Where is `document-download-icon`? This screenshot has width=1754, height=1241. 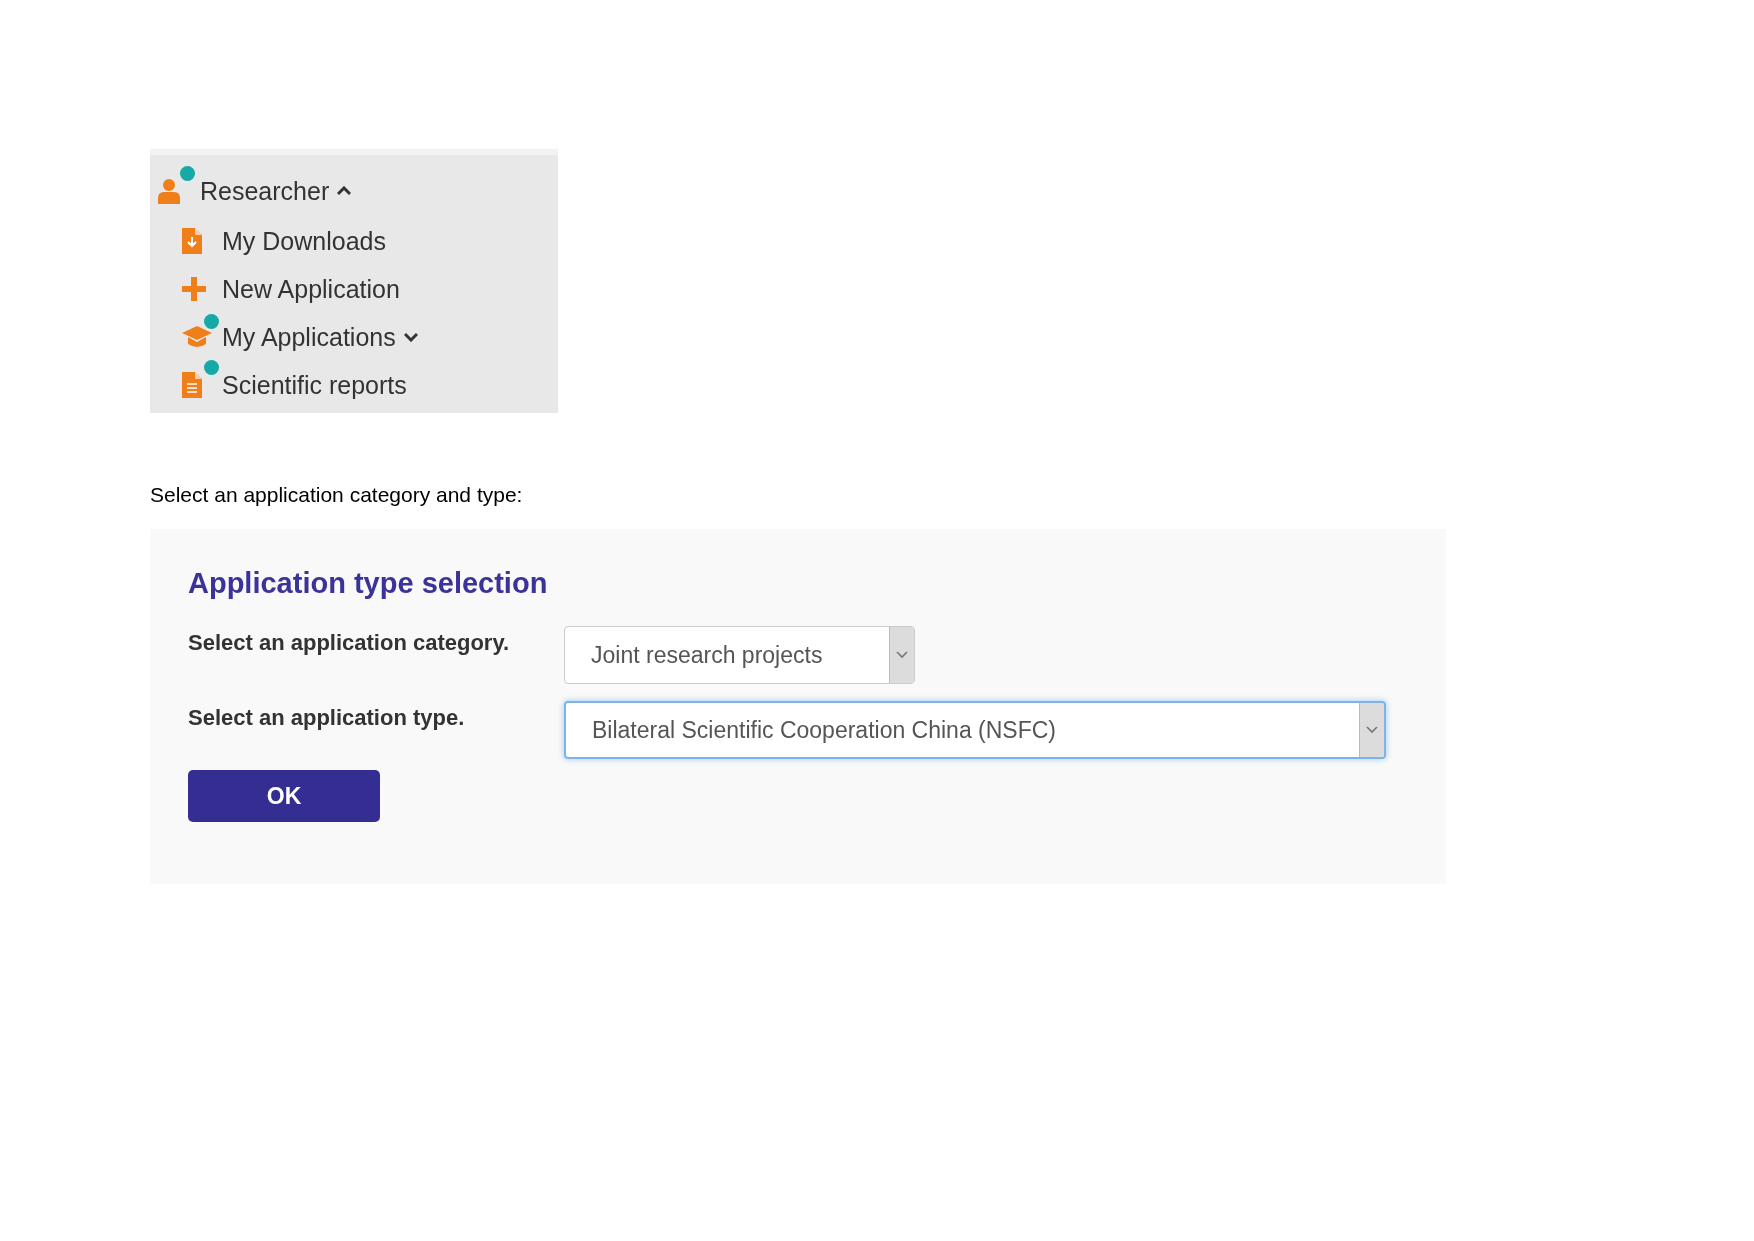
document-download-icon is located at coordinates (192, 241).